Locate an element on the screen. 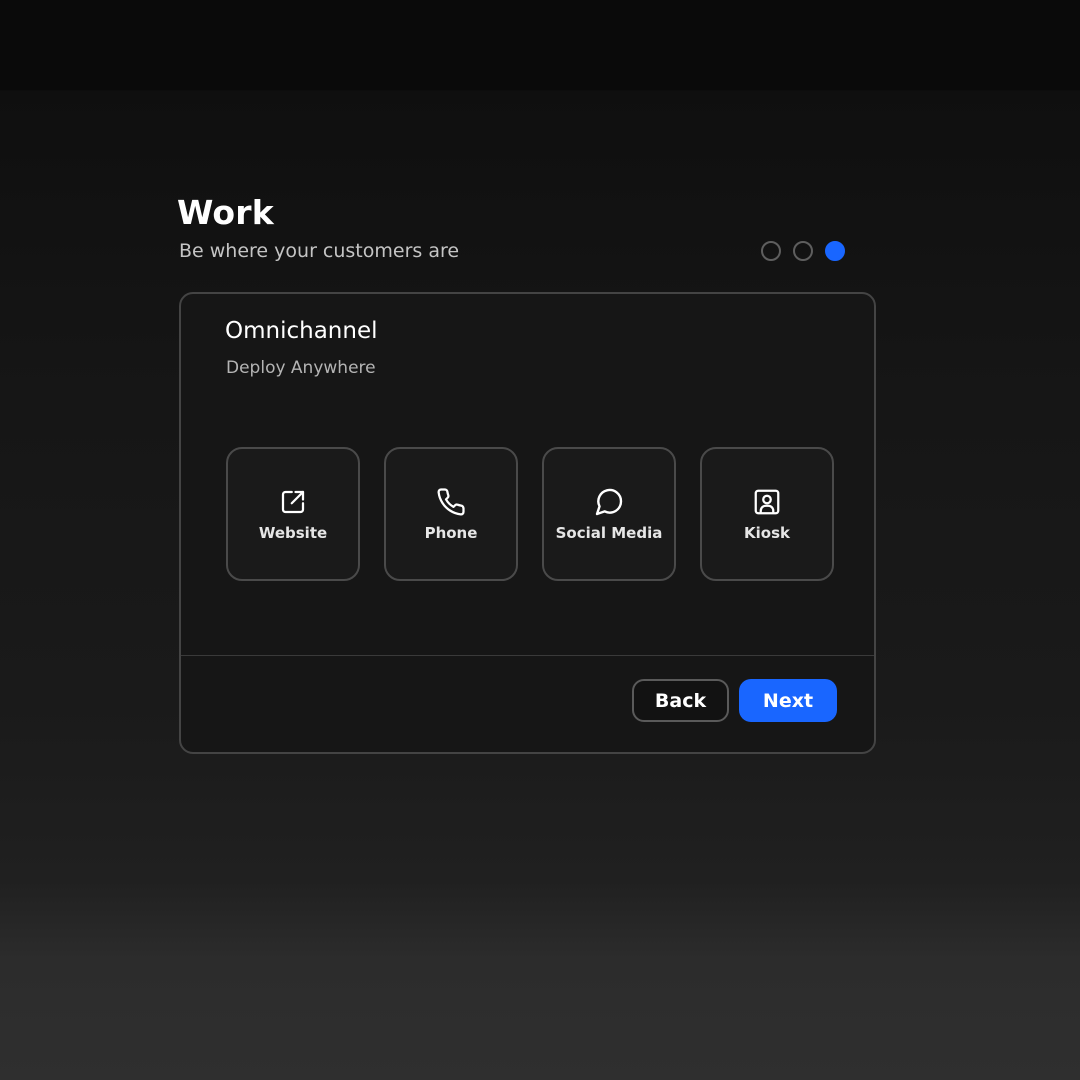 The width and height of the screenshot is (1080, 1080). channel-tile-social-media: Social Media is located at coordinates (609, 514).